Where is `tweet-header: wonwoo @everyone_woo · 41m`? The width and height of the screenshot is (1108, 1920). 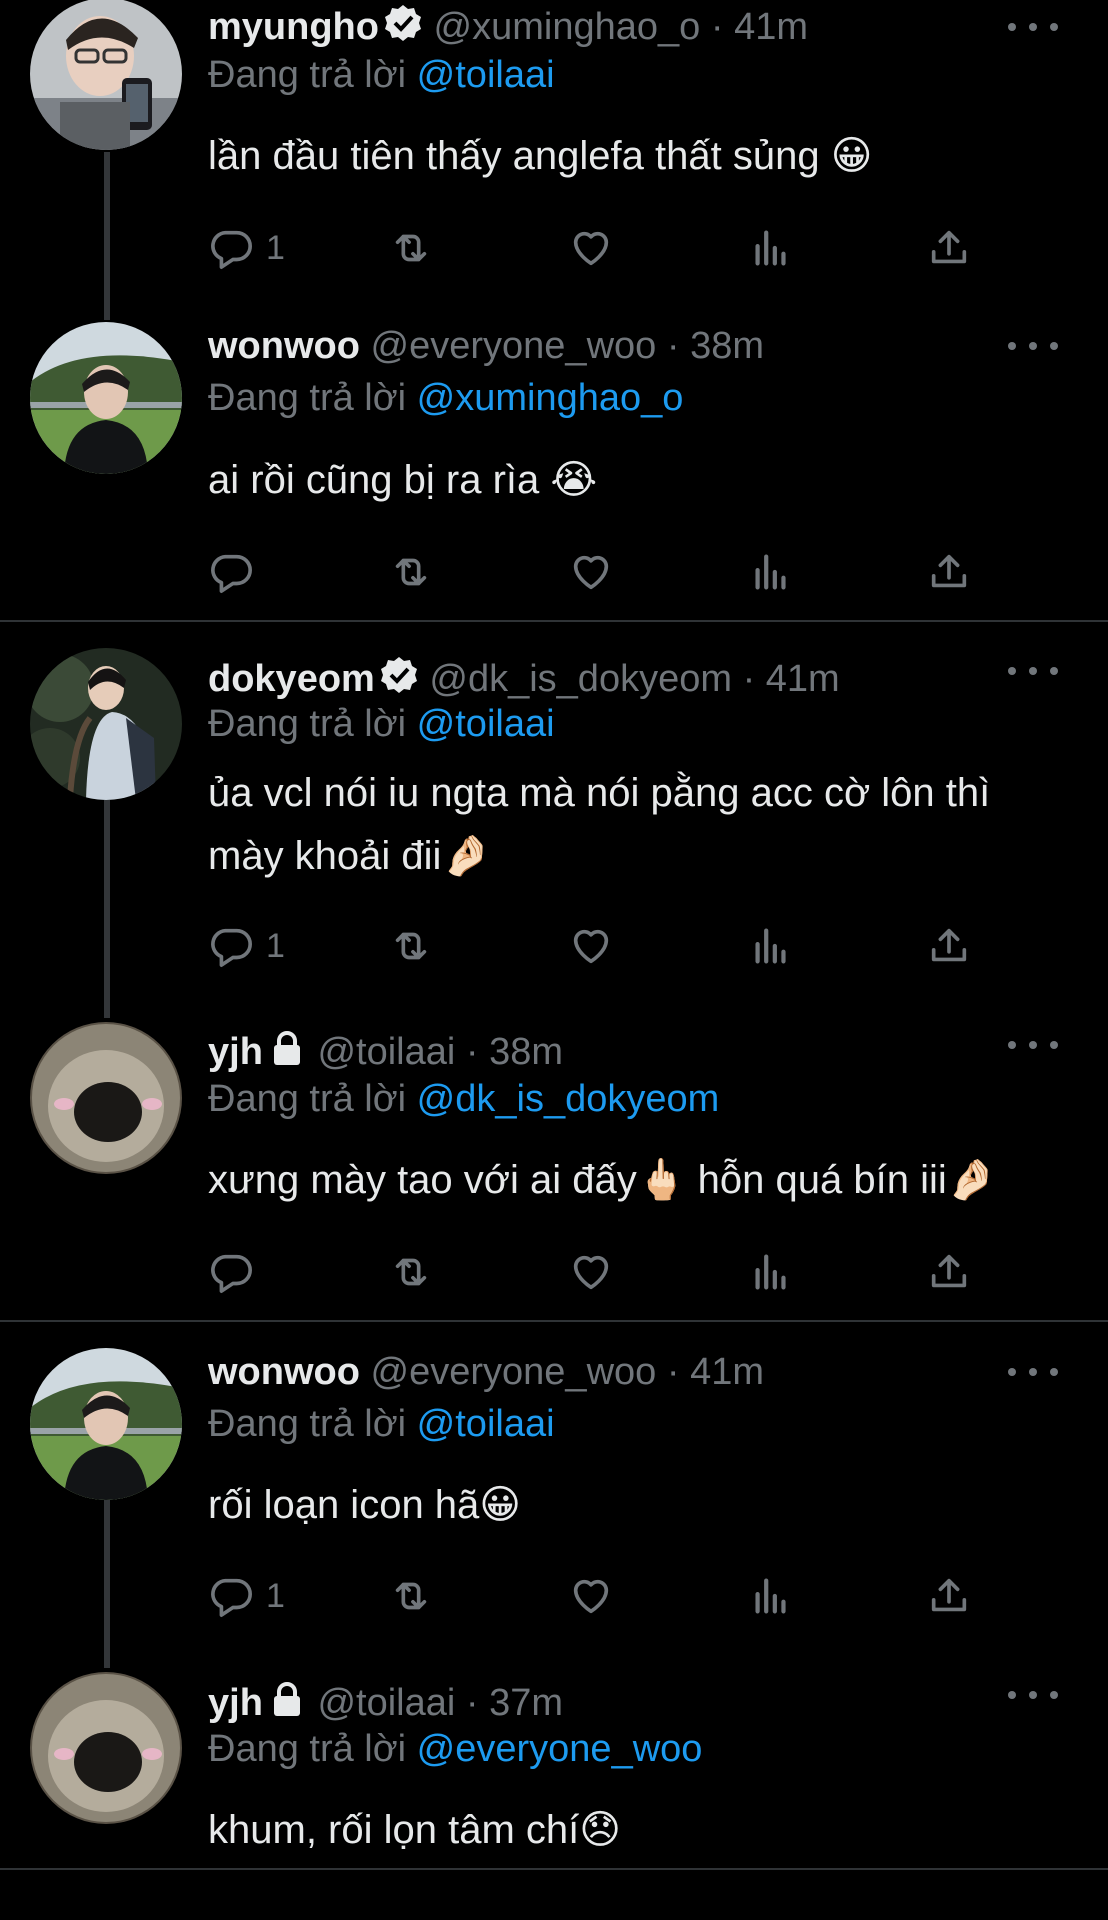
tweet-header: wonwoo @everyone_woo · 41m is located at coordinates (486, 1372).